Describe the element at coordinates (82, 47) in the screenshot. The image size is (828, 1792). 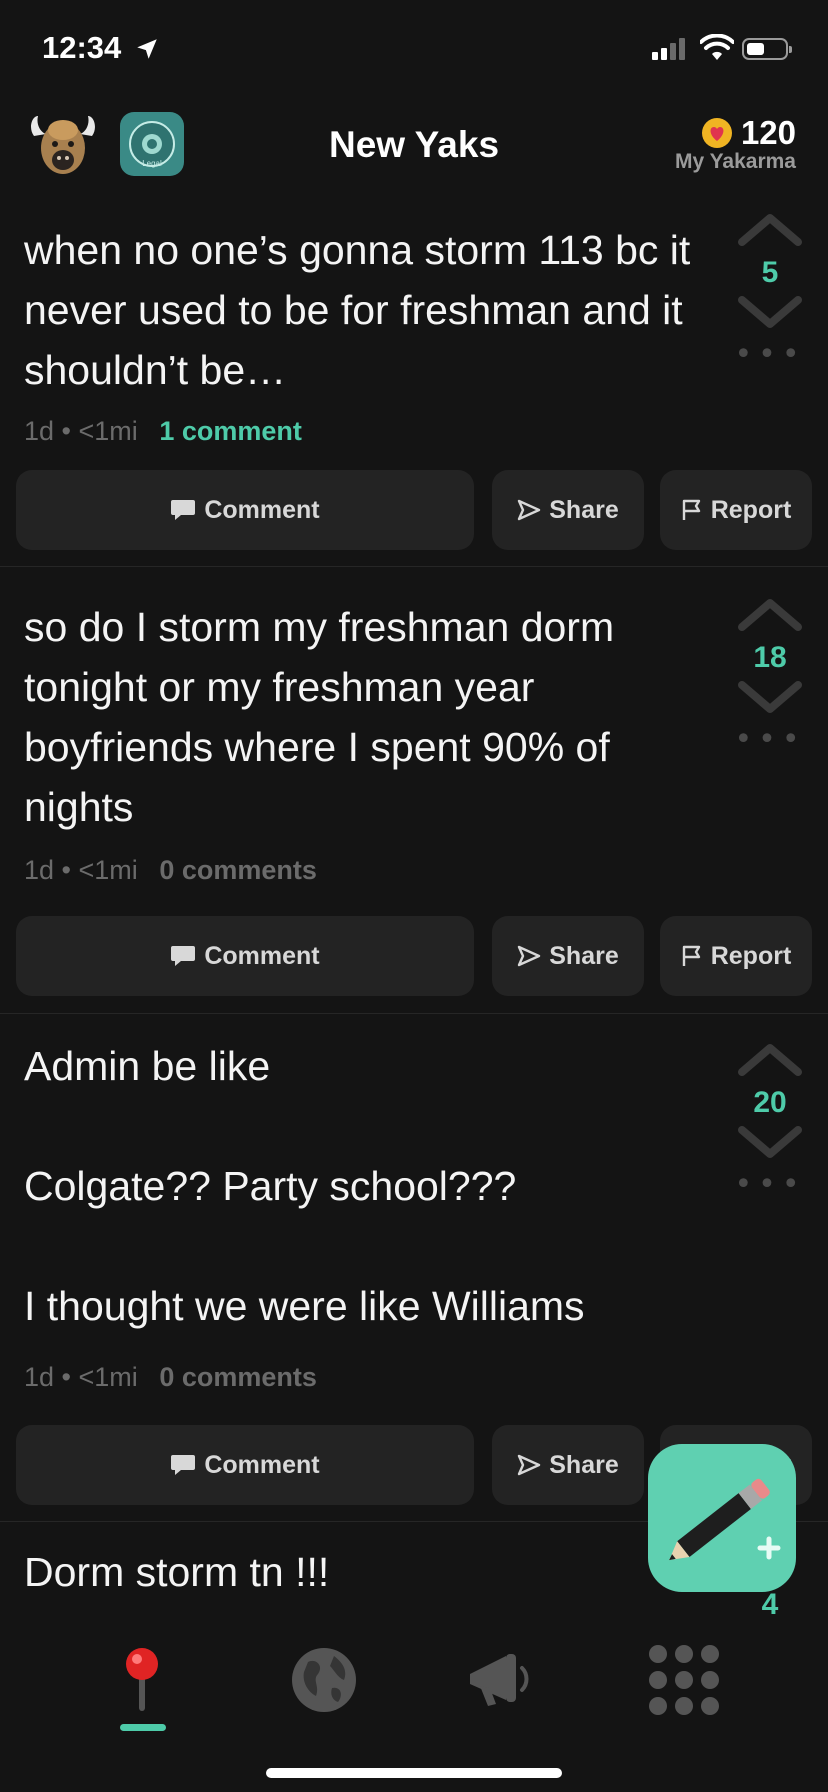
I see `status-time: 12:34` at that location.